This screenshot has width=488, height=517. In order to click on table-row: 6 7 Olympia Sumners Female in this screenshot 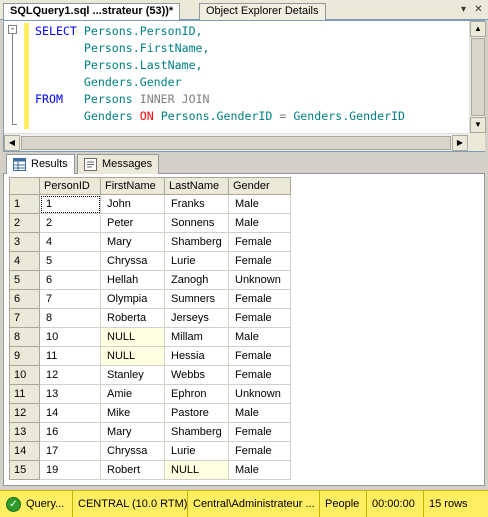, I will do `click(150, 299)`.